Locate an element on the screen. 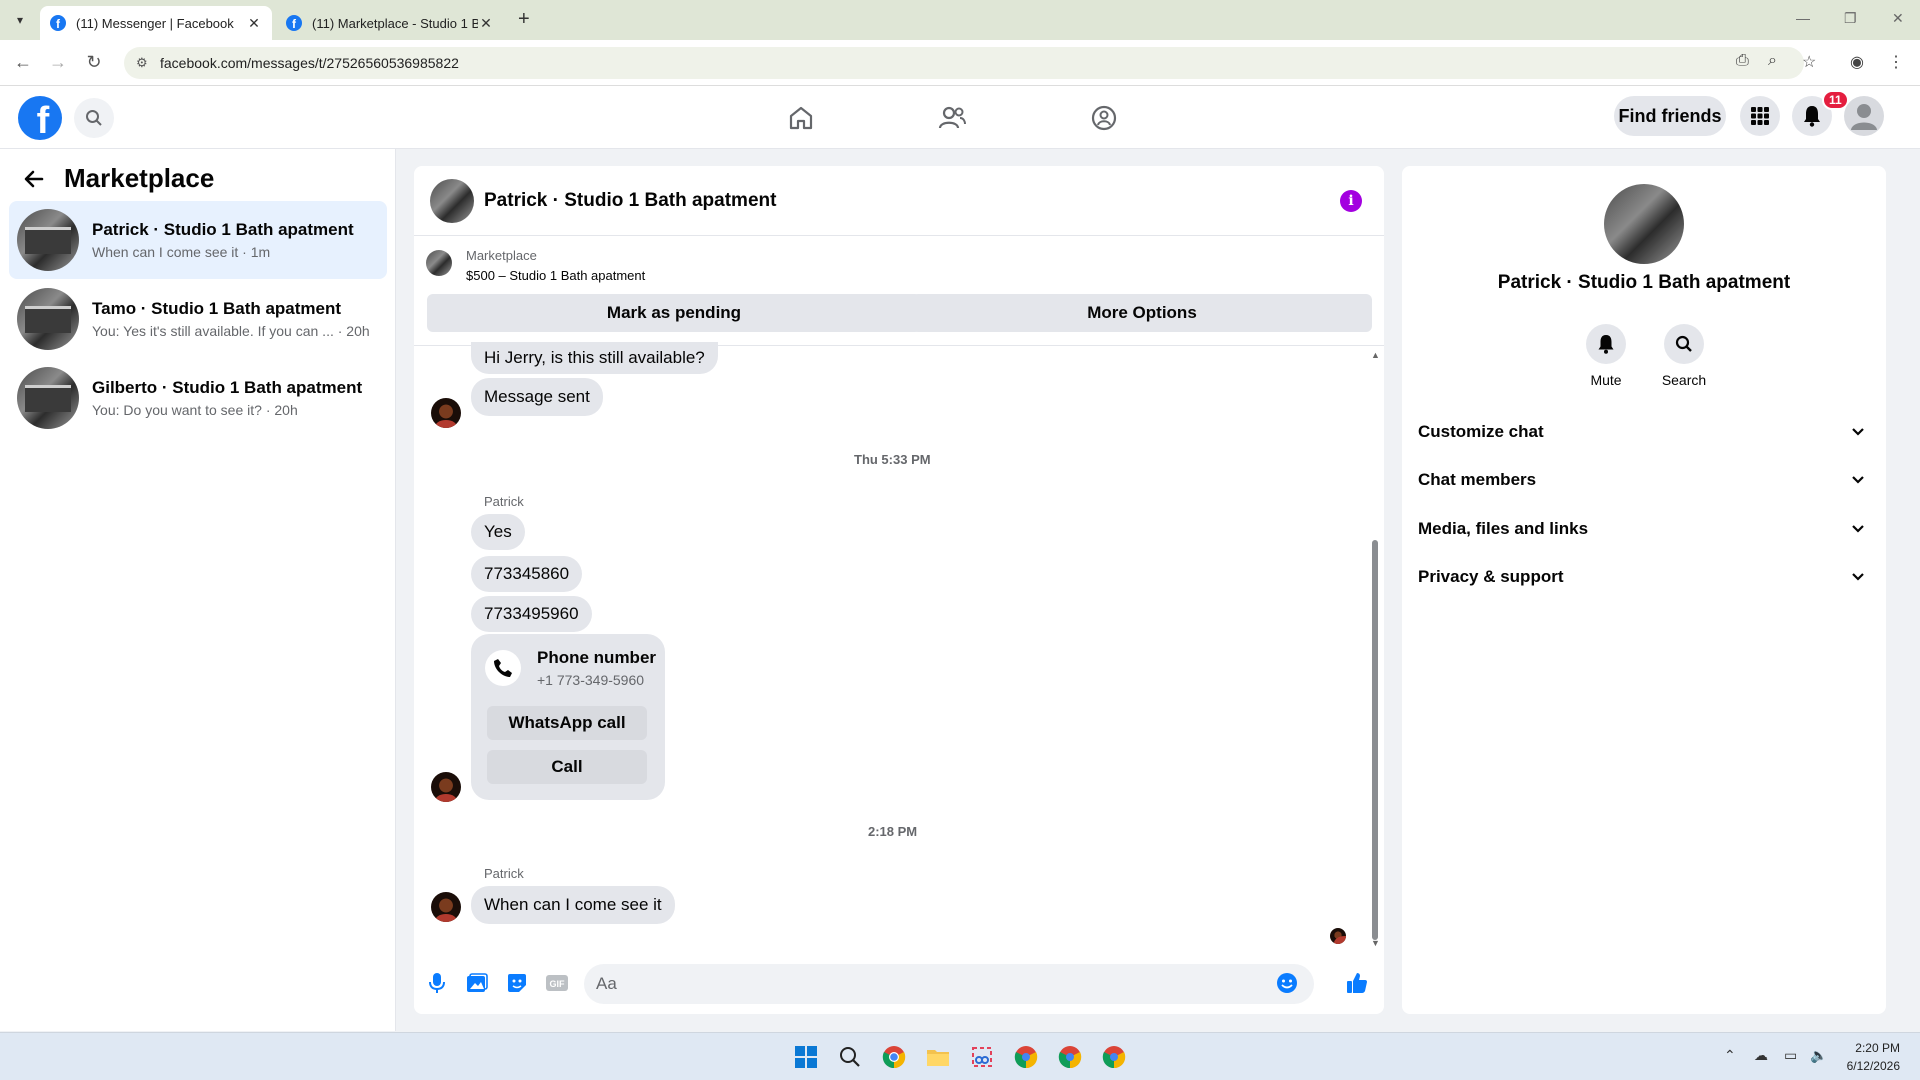 The width and height of the screenshot is (1920, 1080). zoom-icon: ⌕ is located at coordinates (1772, 61).